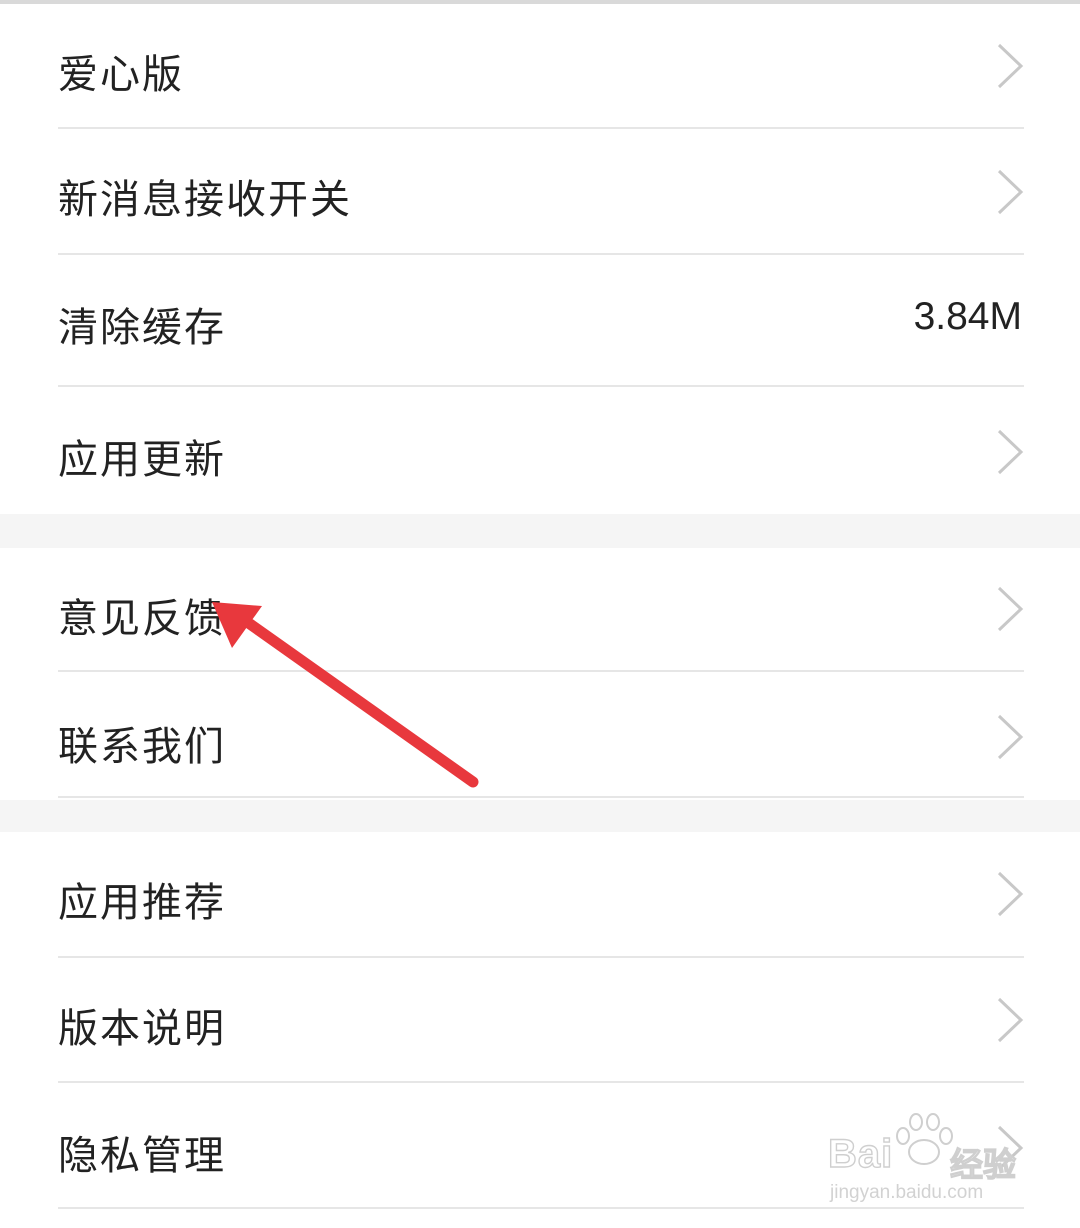 The height and width of the screenshot is (1228, 1080). Describe the element at coordinates (540, 66) in the screenshot. I see `row-love-edition: 爱心版` at that location.